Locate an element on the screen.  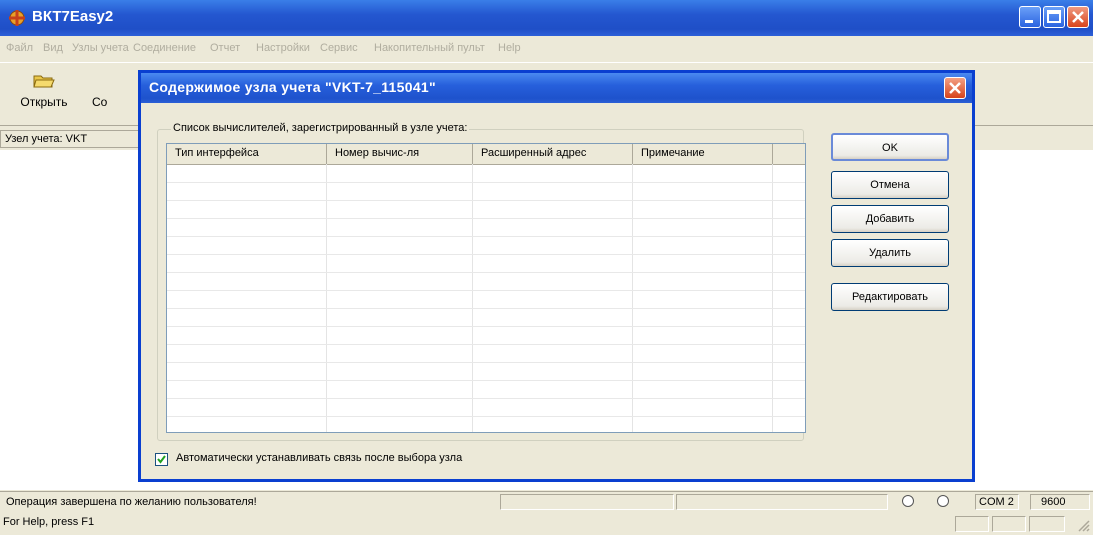
add-button: Добавить is located at coordinates (890, 219).